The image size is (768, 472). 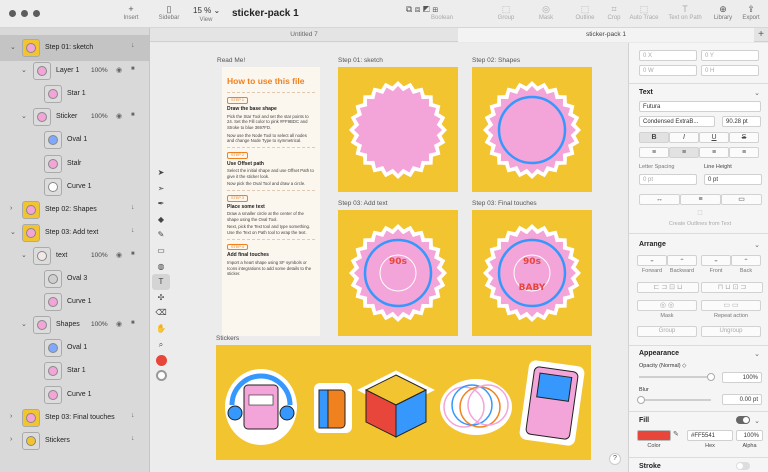 I want to click on layer-row: ⌄ Shapes 100% ◉ ■, so click(x=75, y=325).